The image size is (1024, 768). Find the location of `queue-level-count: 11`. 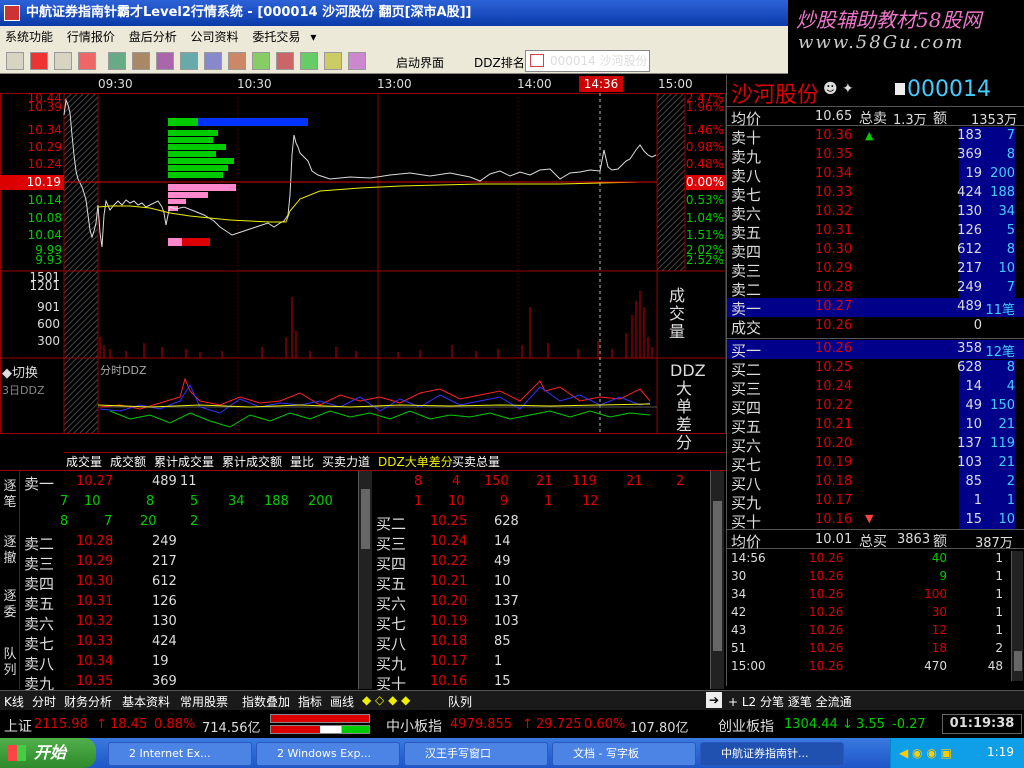

queue-level-count: 11 is located at coordinates (188, 481).